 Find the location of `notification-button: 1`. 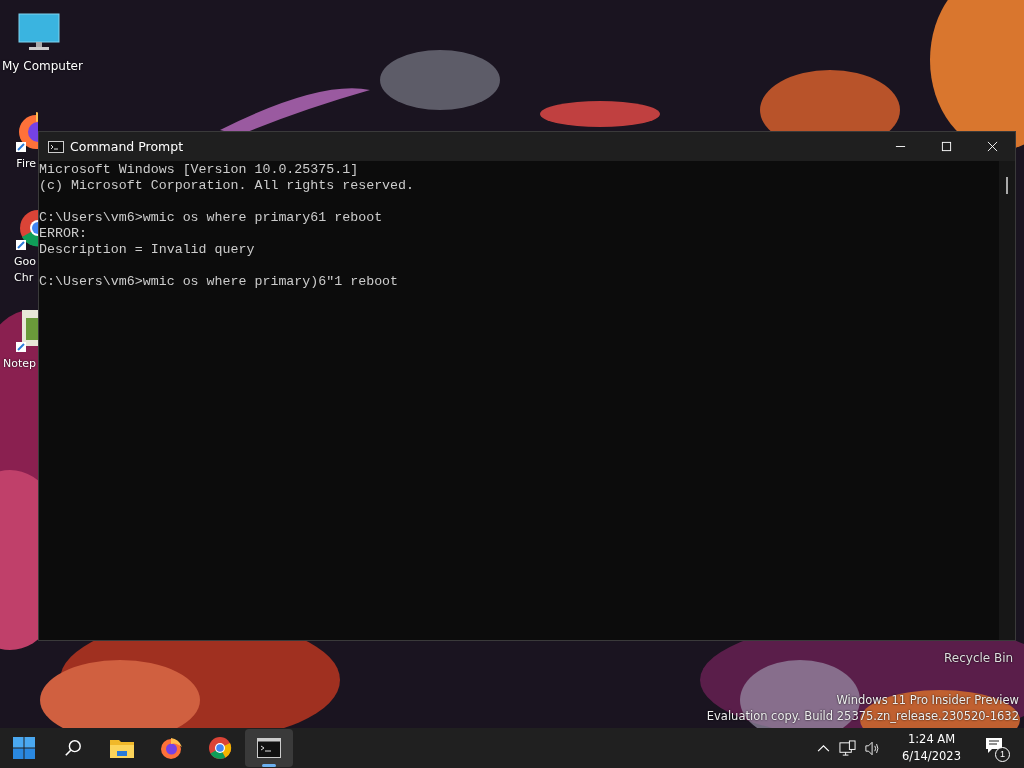

notification-button: 1 is located at coordinates (996, 748).